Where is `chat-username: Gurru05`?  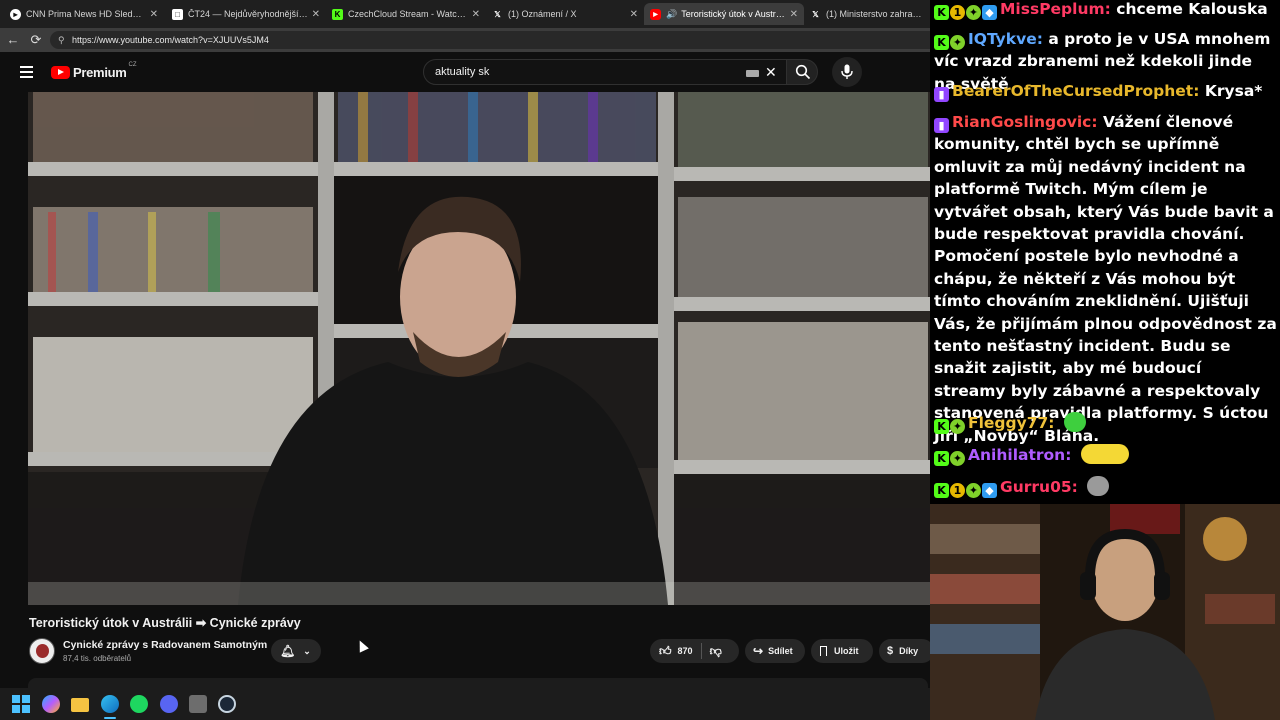 chat-username: Gurru05 is located at coordinates (1036, 487).